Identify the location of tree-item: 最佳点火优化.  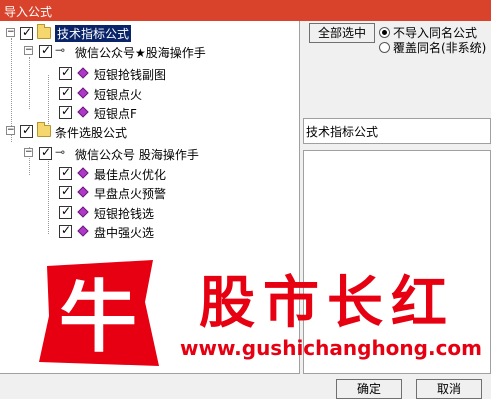
(149, 173).